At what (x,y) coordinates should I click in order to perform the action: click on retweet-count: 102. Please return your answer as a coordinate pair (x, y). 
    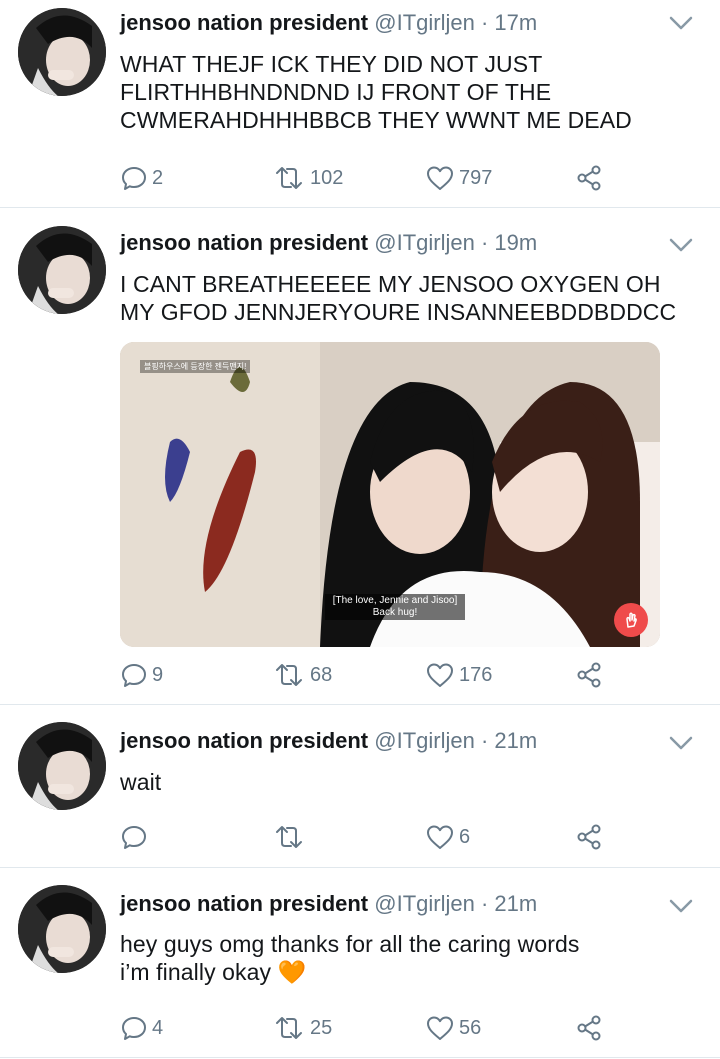
    Looking at the image, I should click on (327, 177).